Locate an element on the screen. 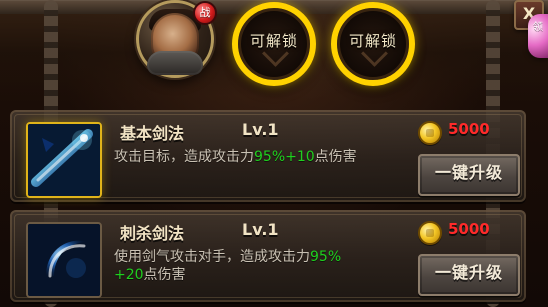  crescent-slash-icon is located at coordinates (64, 260).